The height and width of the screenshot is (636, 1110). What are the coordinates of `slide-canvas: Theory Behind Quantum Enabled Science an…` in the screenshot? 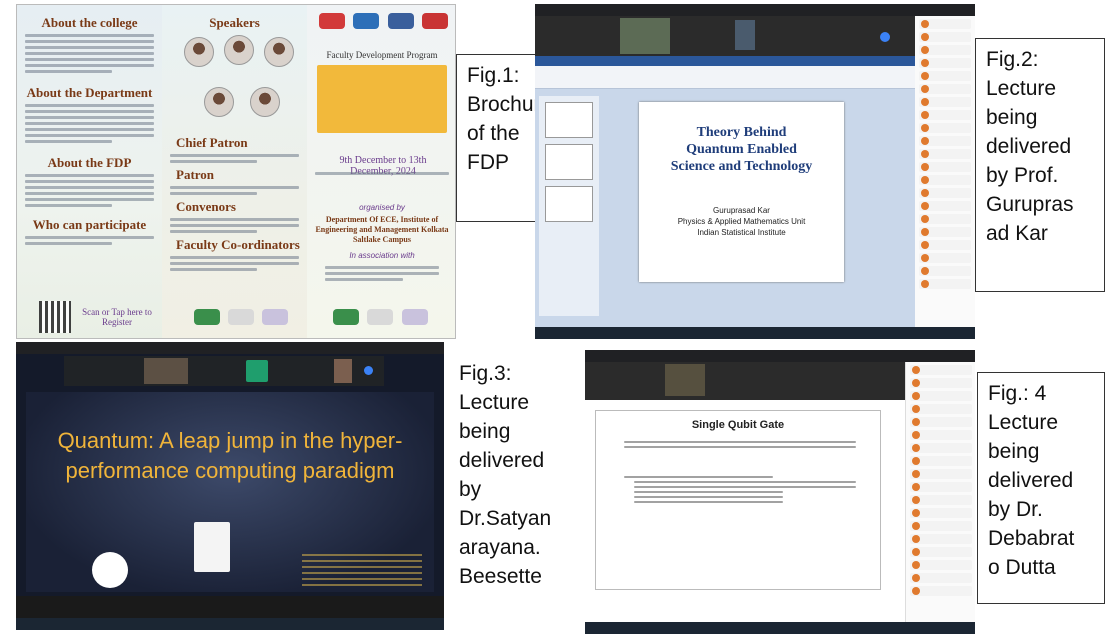 It's located at (741, 192).